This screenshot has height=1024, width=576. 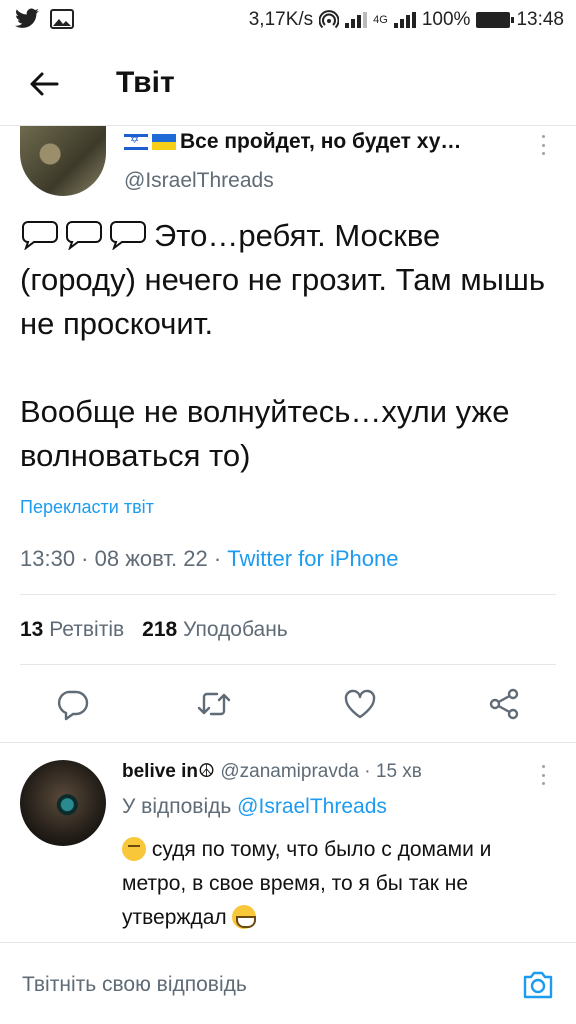 What do you see at coordinates (177, 806) in the screenshot?
I see `reply-to-prefix: У відповідь` at bounding box center [177, 806].